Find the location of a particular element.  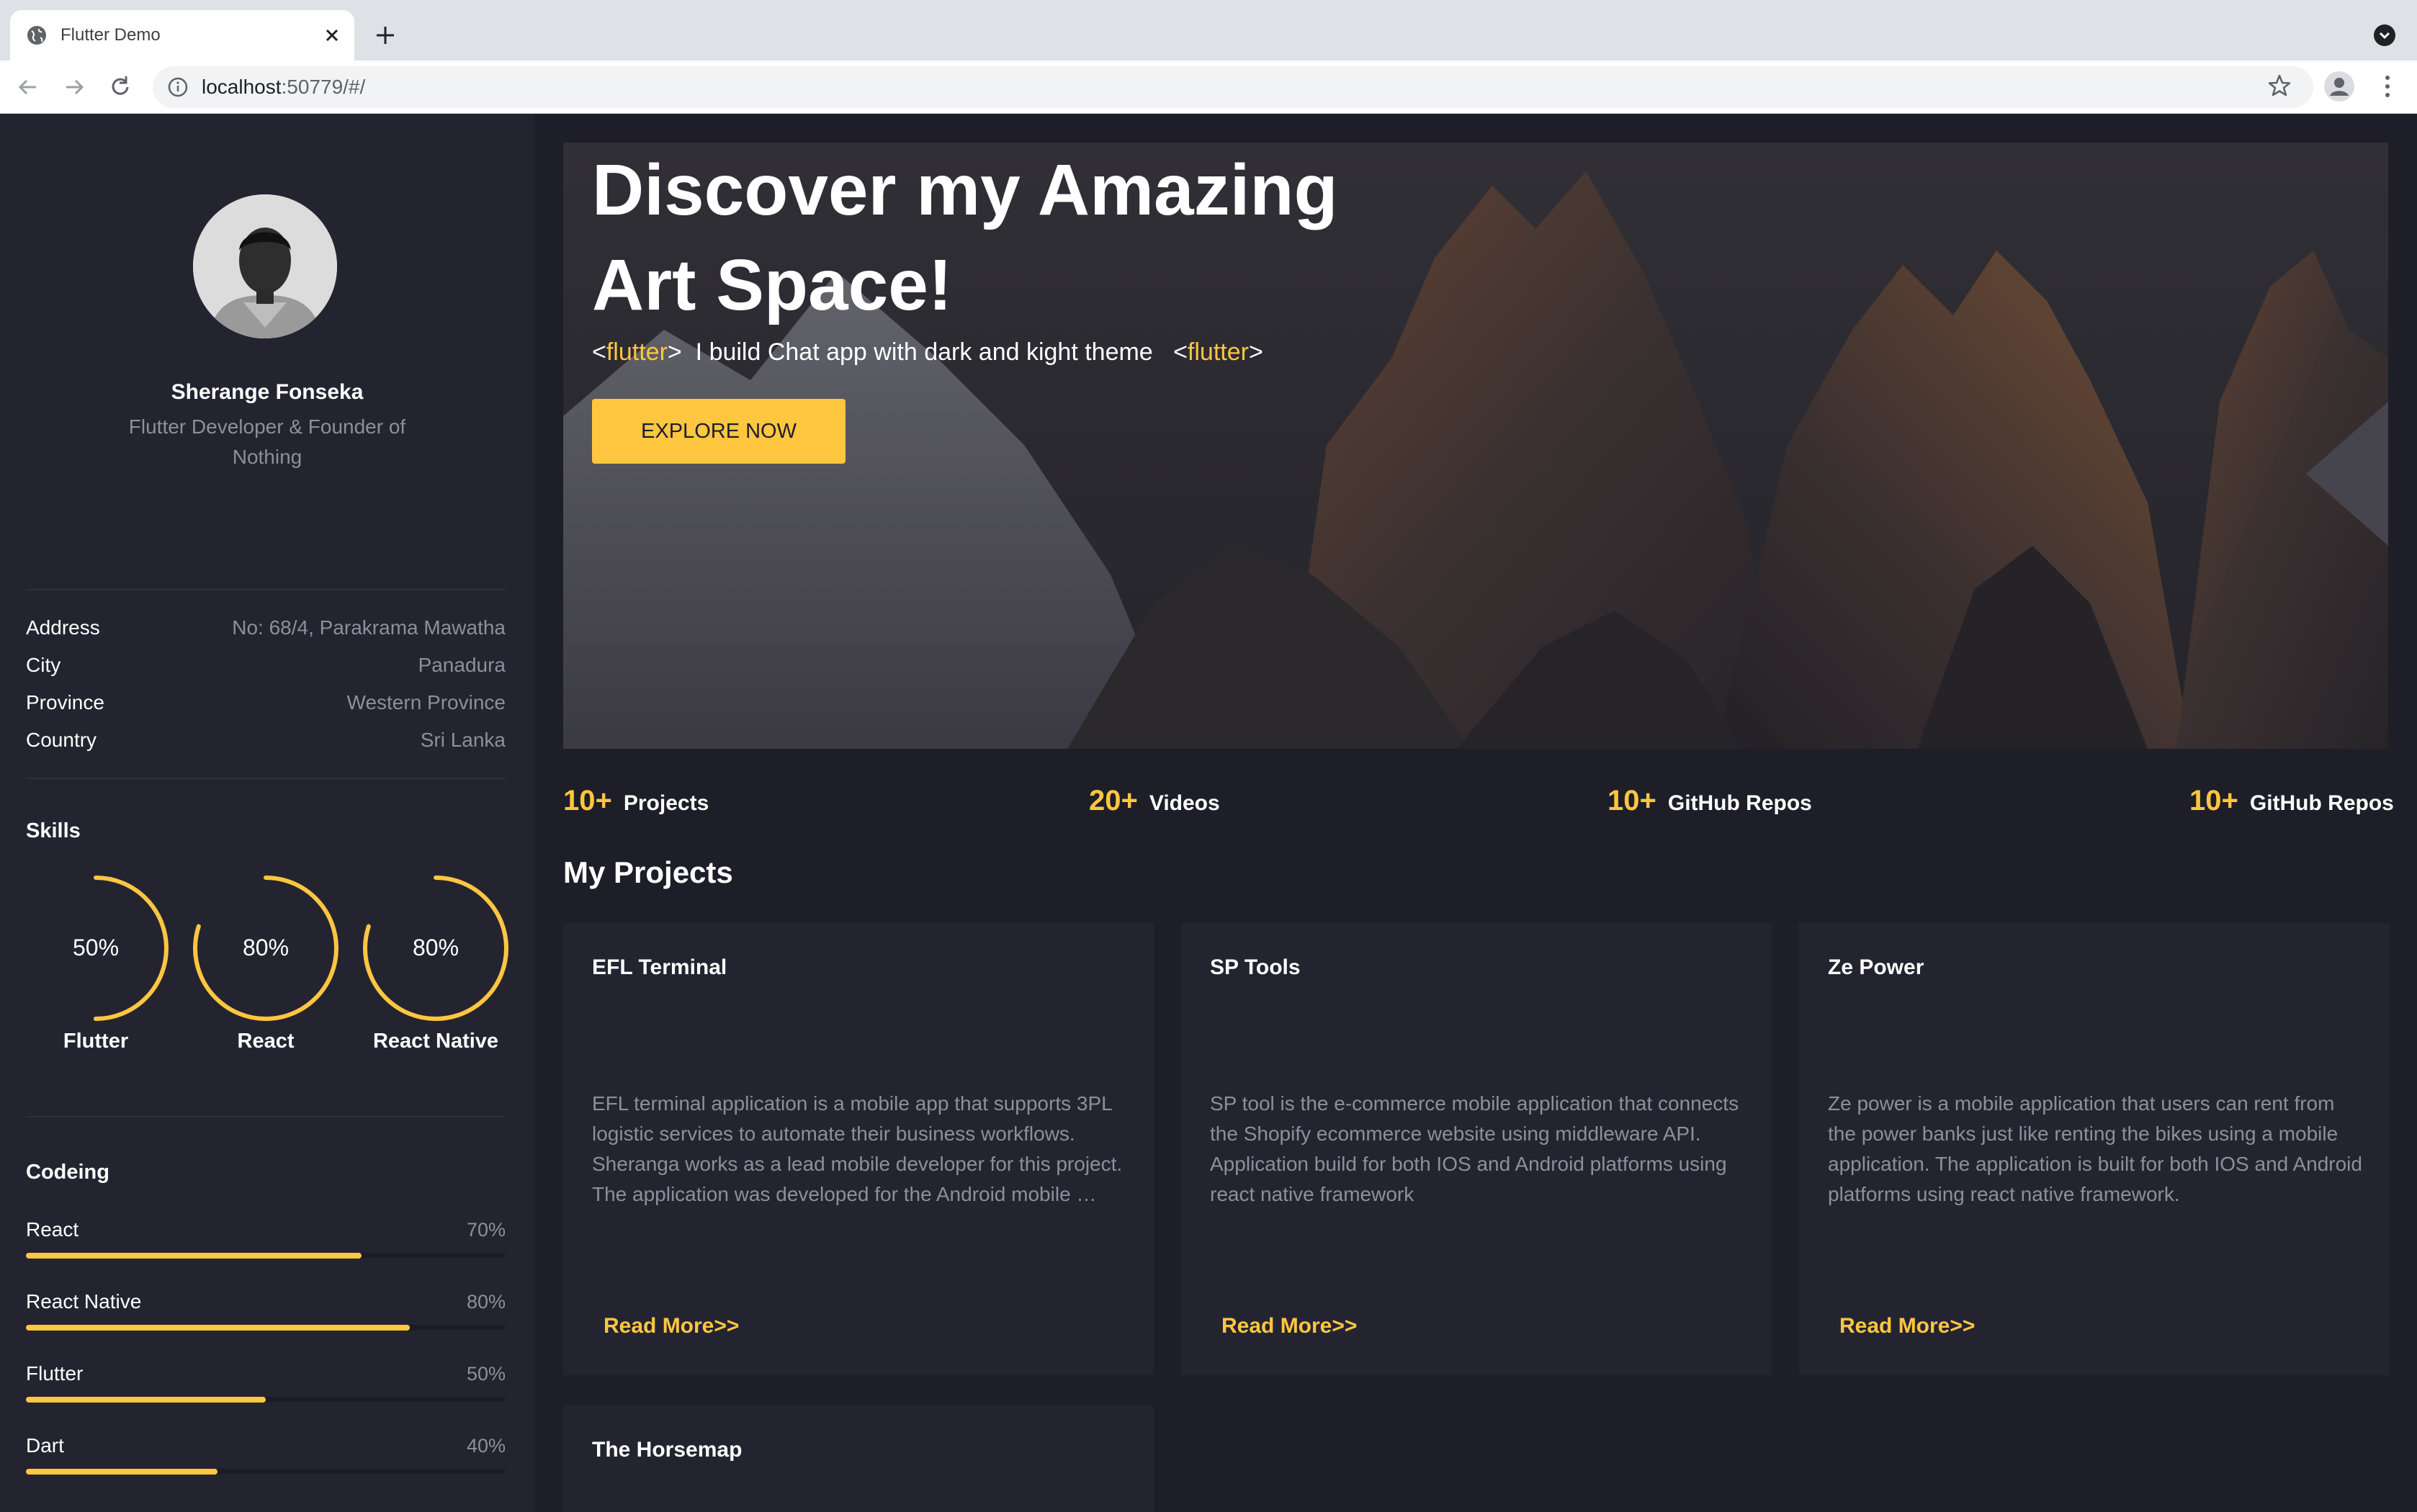

coding-label: React is located at coordinates (52, 1229).